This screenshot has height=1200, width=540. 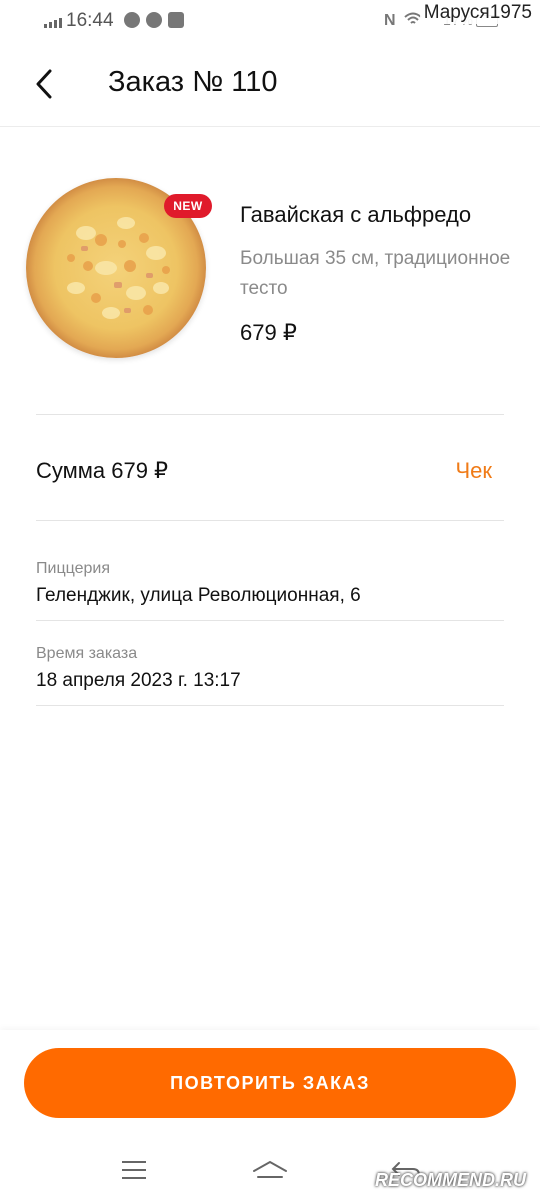 I want to click on new-badge: NEW, so click(x=188, y=206).